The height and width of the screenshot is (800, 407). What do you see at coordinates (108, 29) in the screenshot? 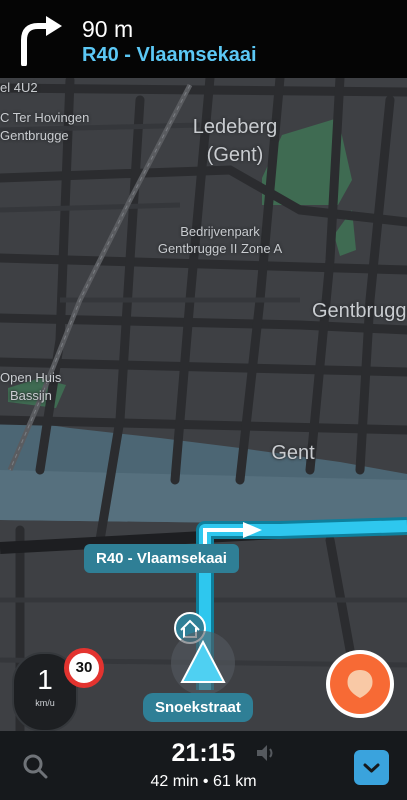
I see `turn-distance: 90 m` at bounding box center [108, 29].